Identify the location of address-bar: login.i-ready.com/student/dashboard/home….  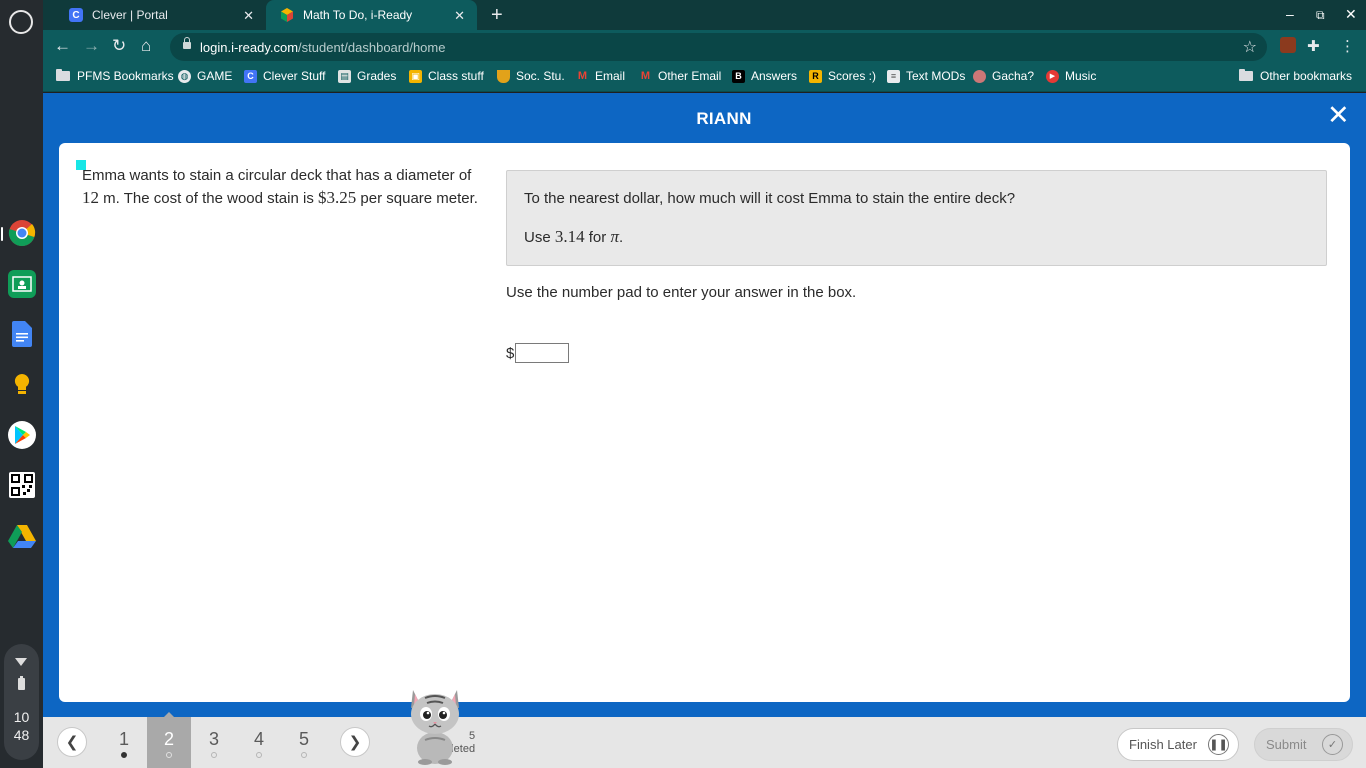
(718, 47).